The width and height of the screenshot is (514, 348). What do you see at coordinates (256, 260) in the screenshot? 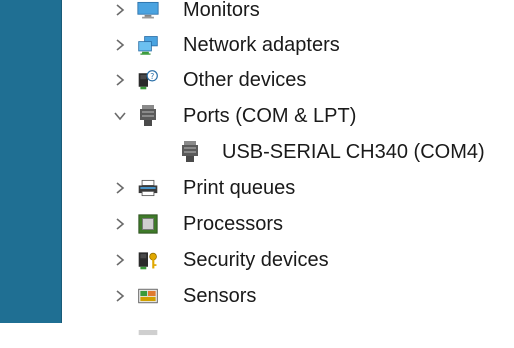
I see `tree-item-label: Security devices` at bounding box center [256, 260].